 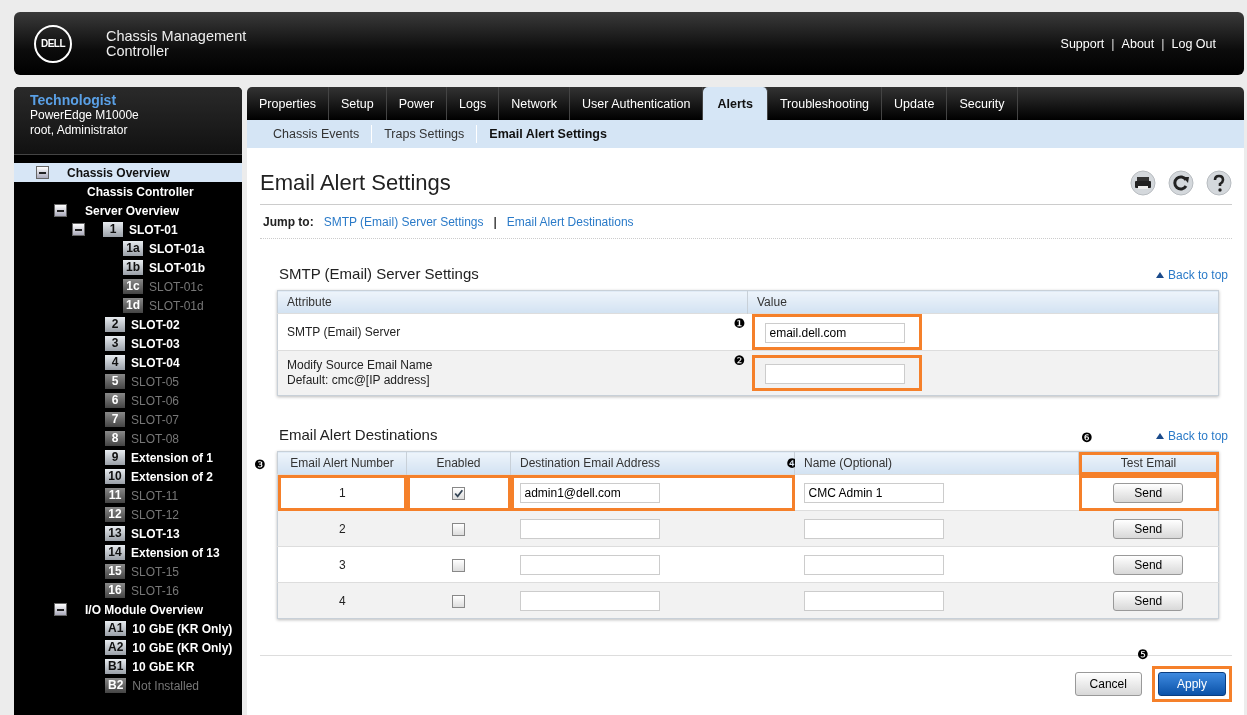 I want to click on jump-label: Jump to:, so click(x=288, y=221).